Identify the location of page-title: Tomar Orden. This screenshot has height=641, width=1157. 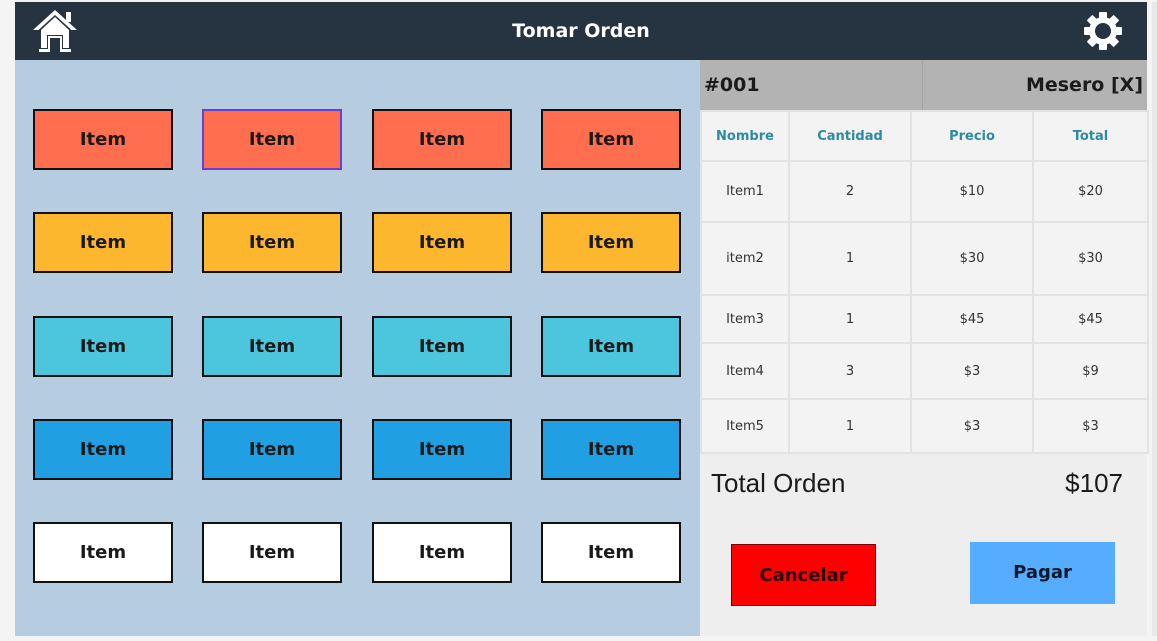
(581, 31).